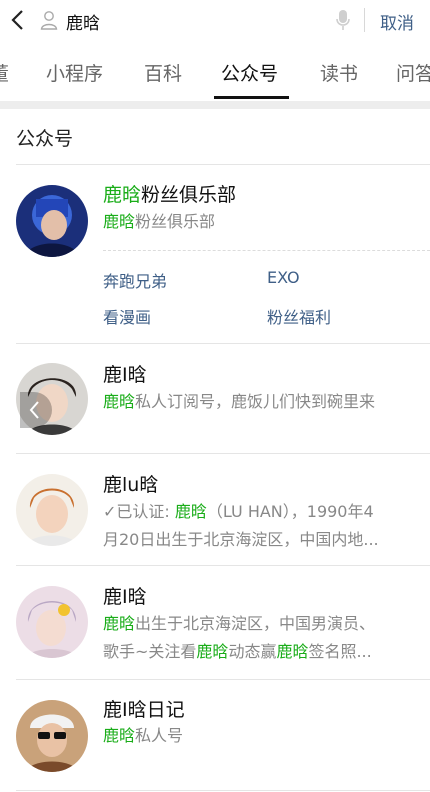  I want to click on menu-link: 粉丝福利, so click(299, 316).